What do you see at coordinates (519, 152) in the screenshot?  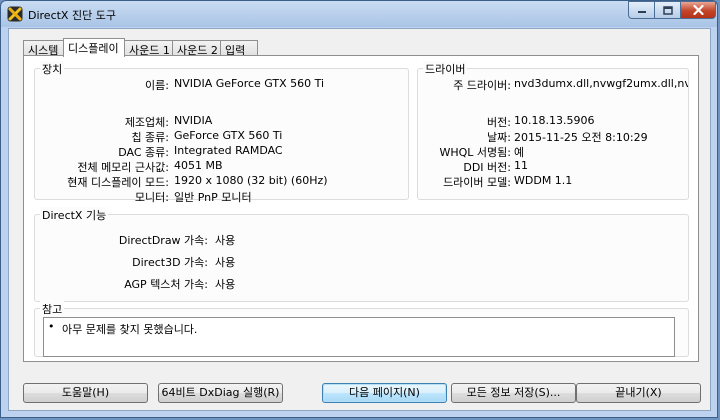 I see `whql-value: 예` at bounding box center [519, 152].